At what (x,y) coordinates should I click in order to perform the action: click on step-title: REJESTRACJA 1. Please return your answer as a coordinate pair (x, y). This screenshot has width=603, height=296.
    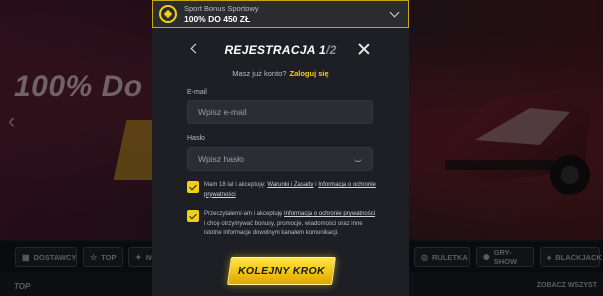
    Looking at the image, I should click on (275, 50).